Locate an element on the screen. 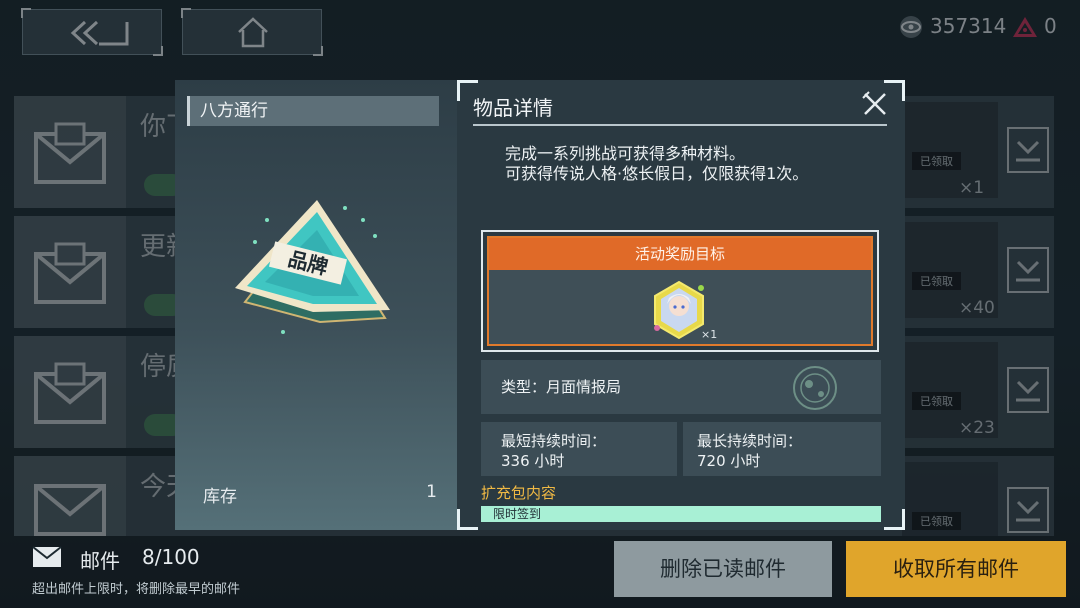 The height and width of the screenshot is (608, 1080). character-reward-icon is located at coordinates (679, 310).